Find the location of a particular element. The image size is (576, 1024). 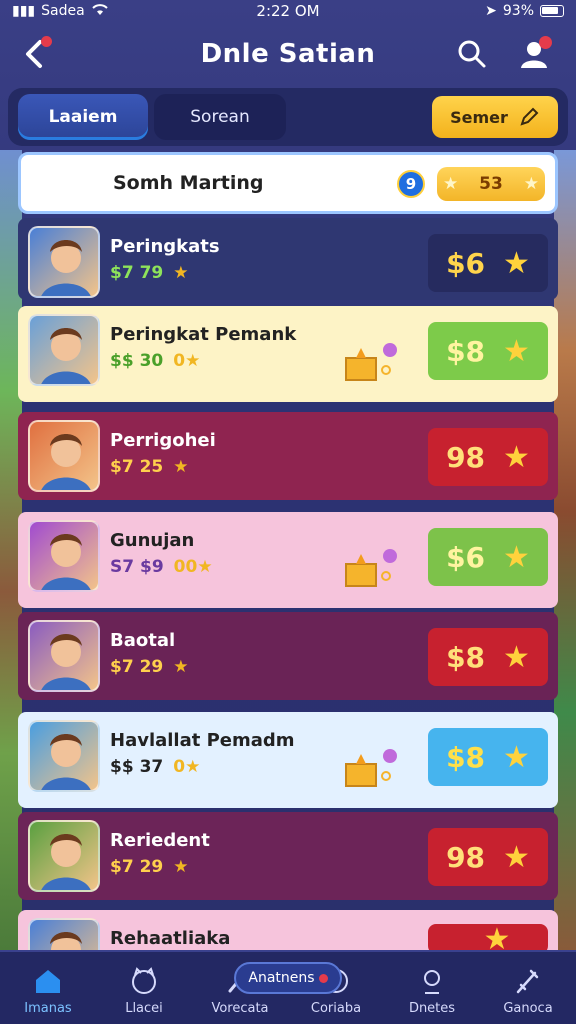

player-meta: $7 25 ★ is located at coordinates (163, 467).